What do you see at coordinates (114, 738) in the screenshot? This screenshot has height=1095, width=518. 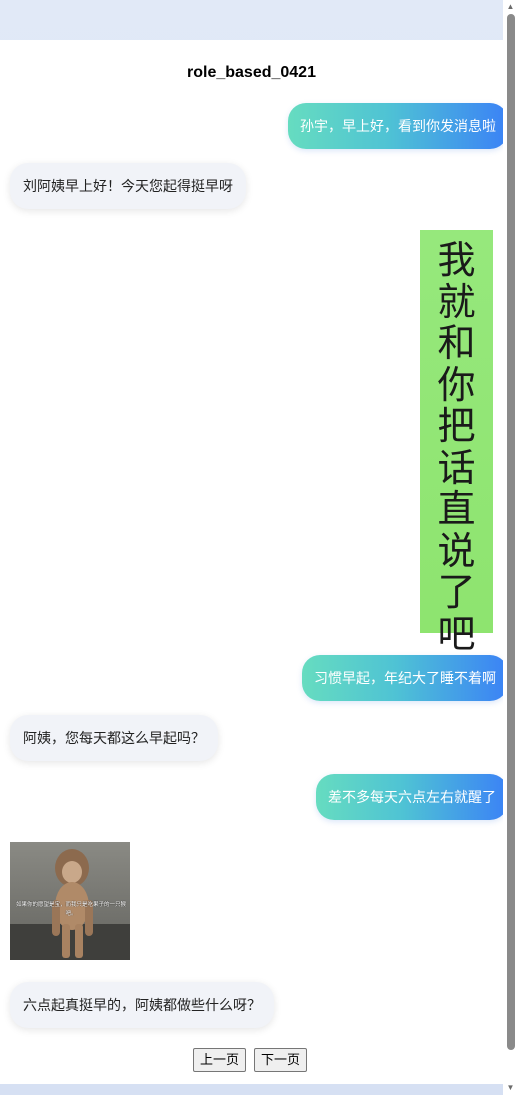 I see `message-bubble-left: 阿姨，您每天都这么早起吗？` at bounding box center [114, 738].